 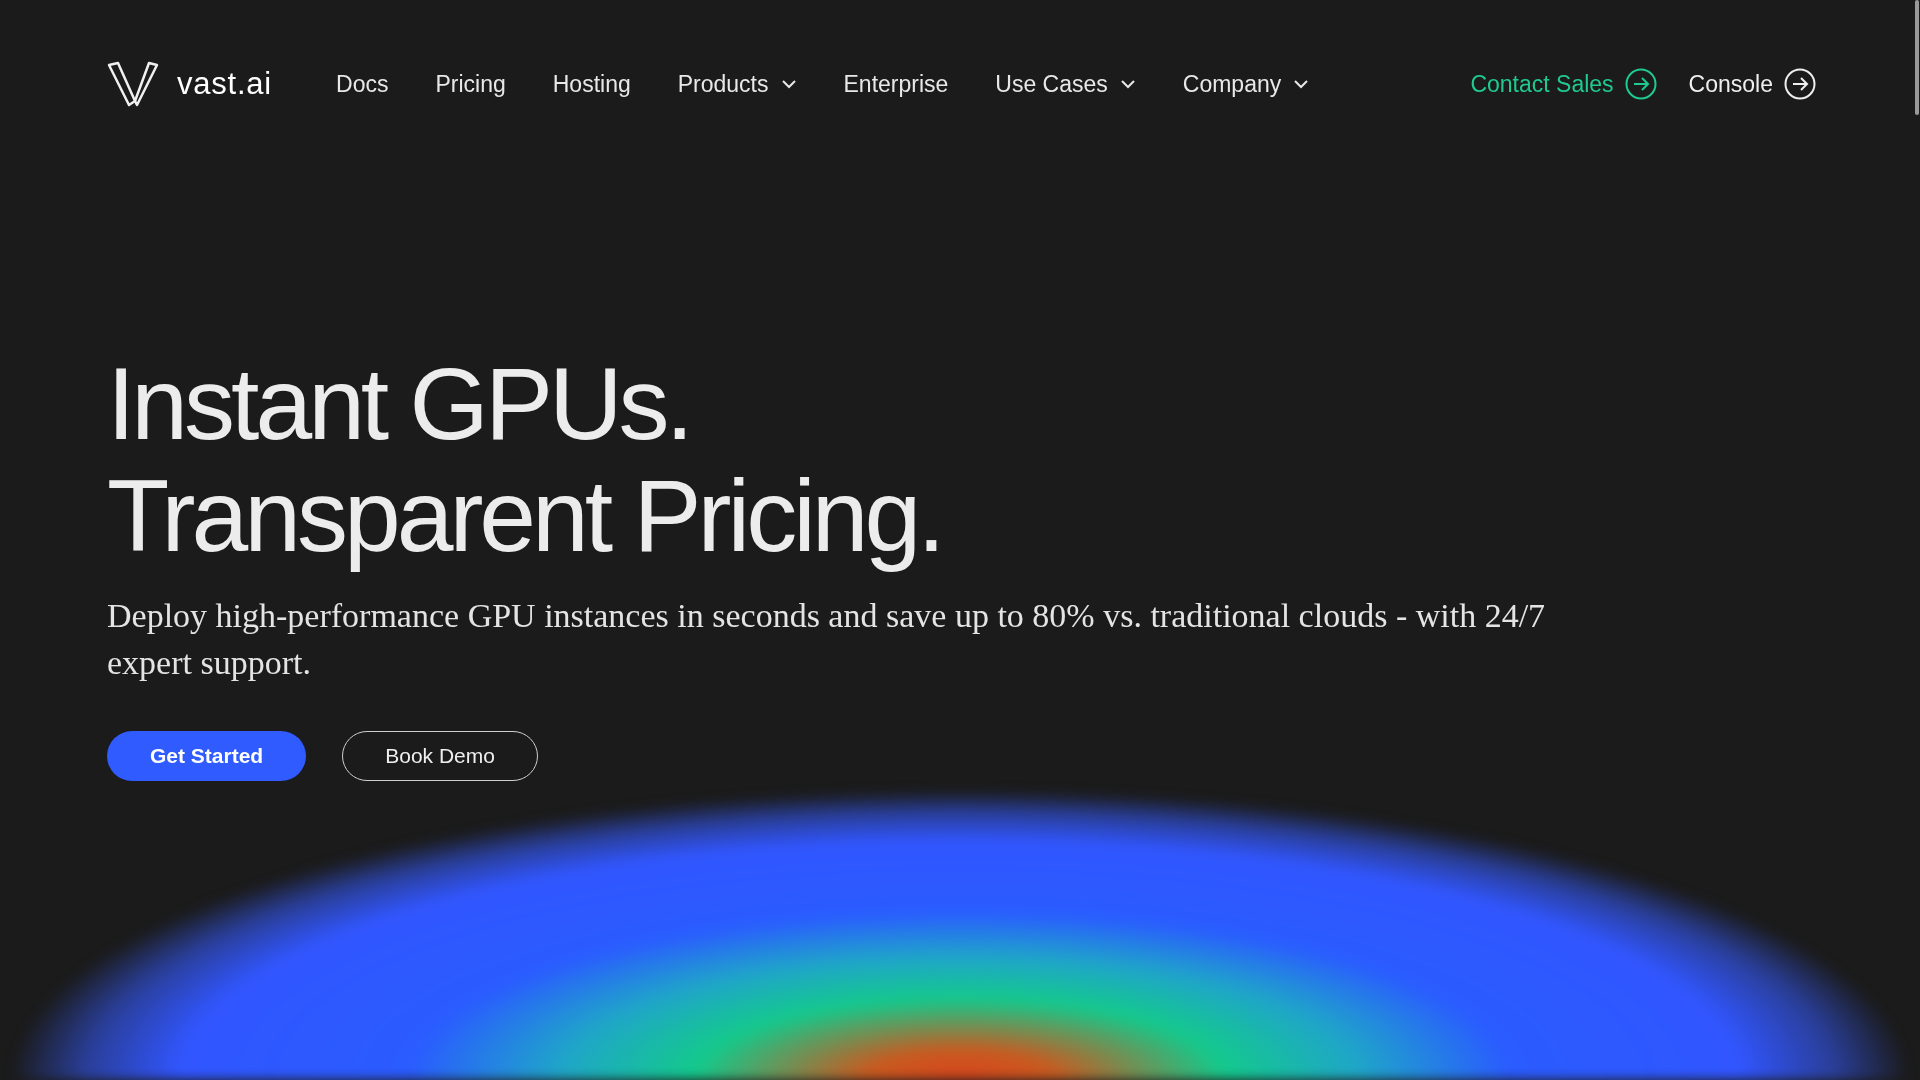 I want to click on nav-dropdown: Company, so click(x=1246, y=84).